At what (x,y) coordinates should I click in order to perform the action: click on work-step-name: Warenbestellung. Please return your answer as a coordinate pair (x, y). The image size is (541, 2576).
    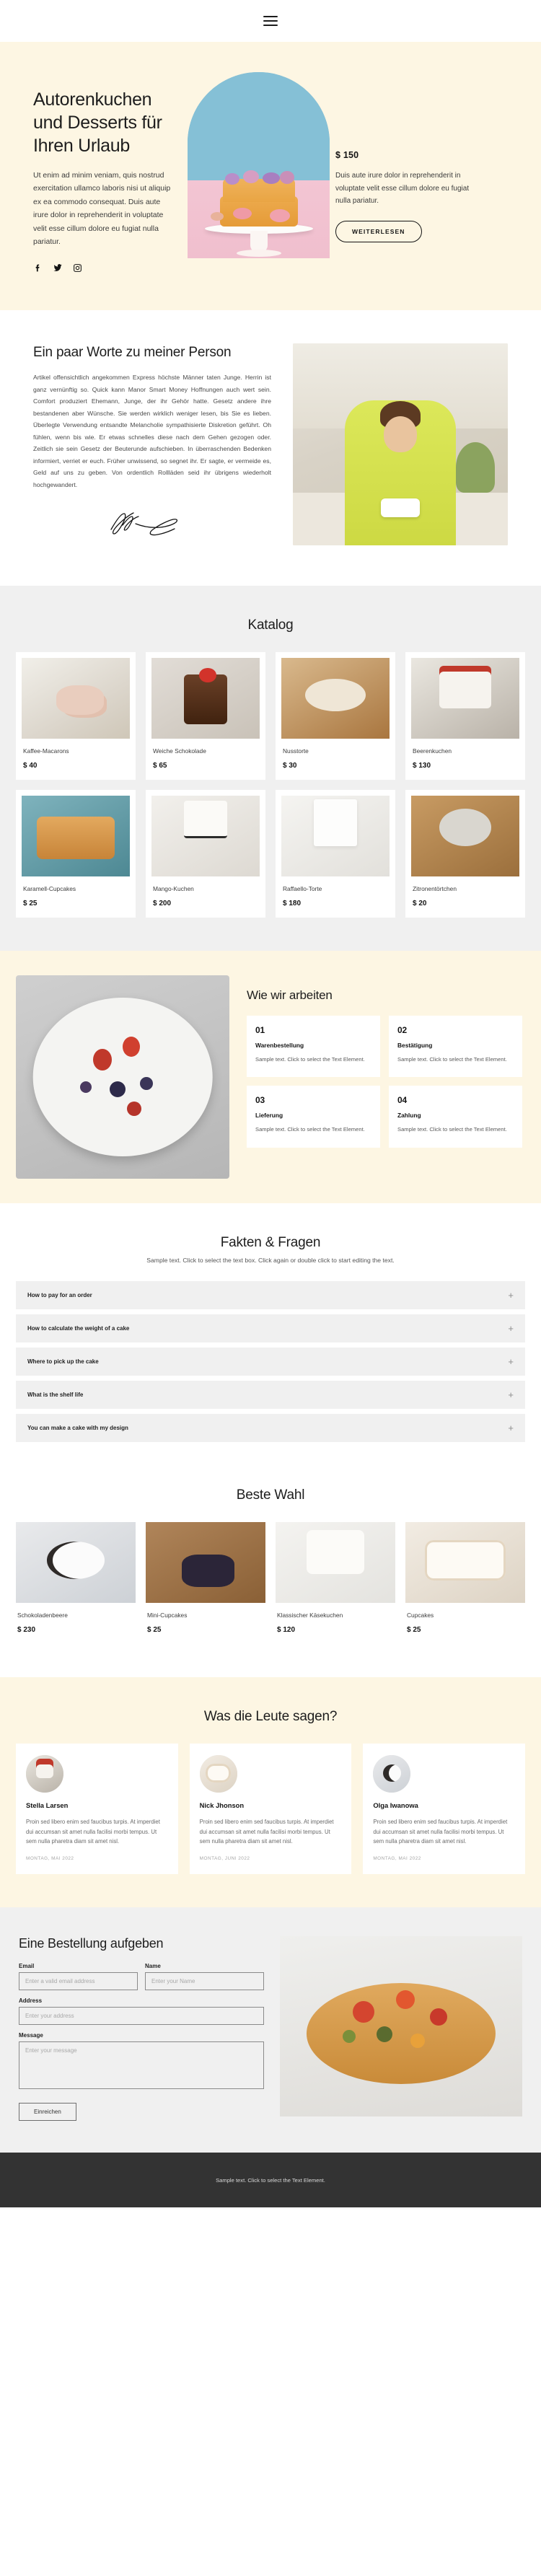
    Looking at the image, I should click on (280, 1046).